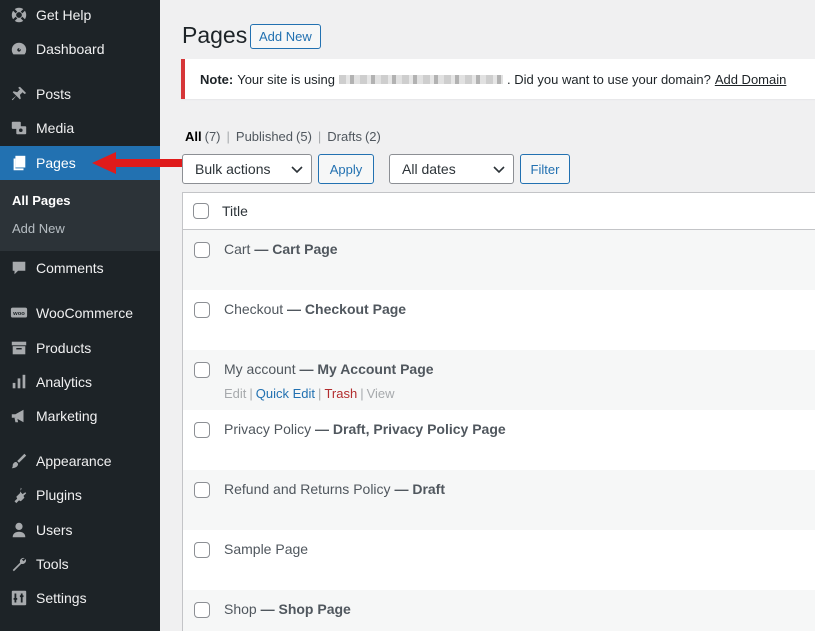 The height and width of the screenshot is (631, 815). Describe the element at coordinates (18, 461) in the screenshot. I see `paintbrush-icon` at that location.